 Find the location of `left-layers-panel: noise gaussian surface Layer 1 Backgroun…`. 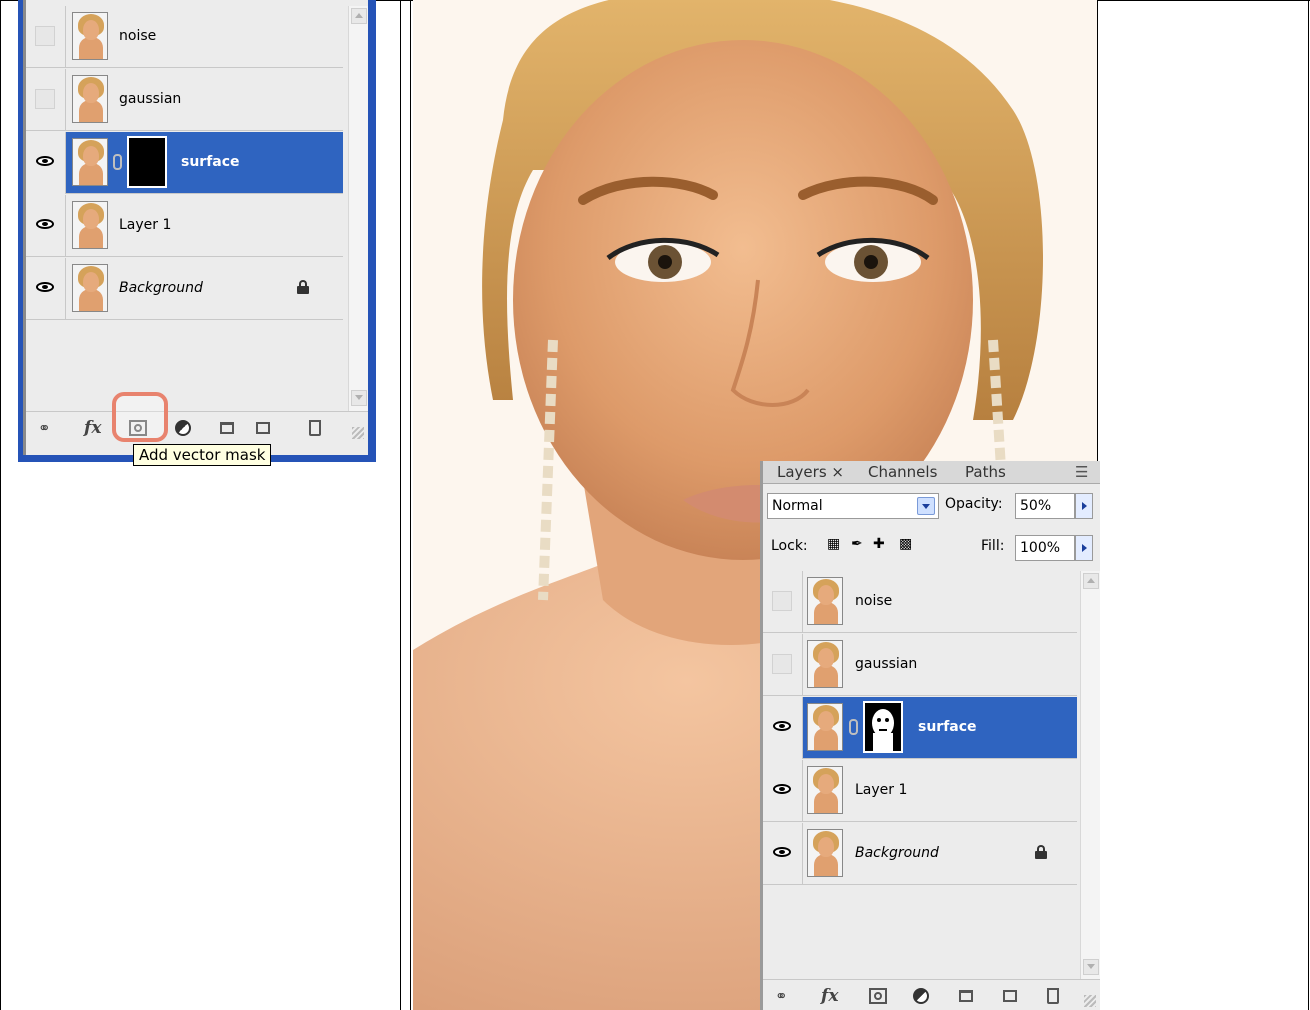

left-layers-panel: noise gaussian surface Layer 1 Backgroun… is located at coordinates (195, 227).